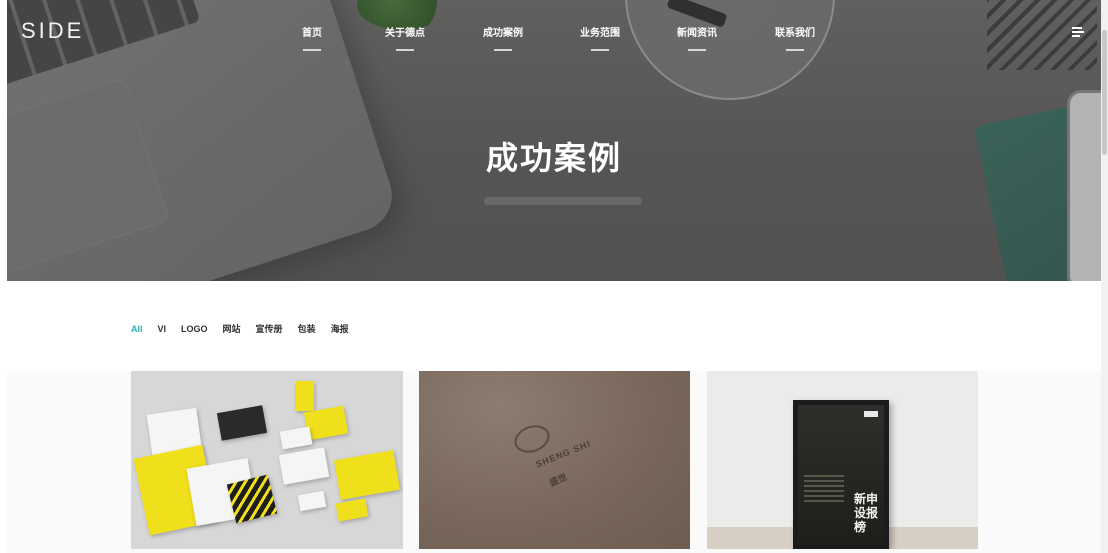 This screenshot has height=553, width=1108. I want to click on nav-item-home: 首页, so click(312, 37).